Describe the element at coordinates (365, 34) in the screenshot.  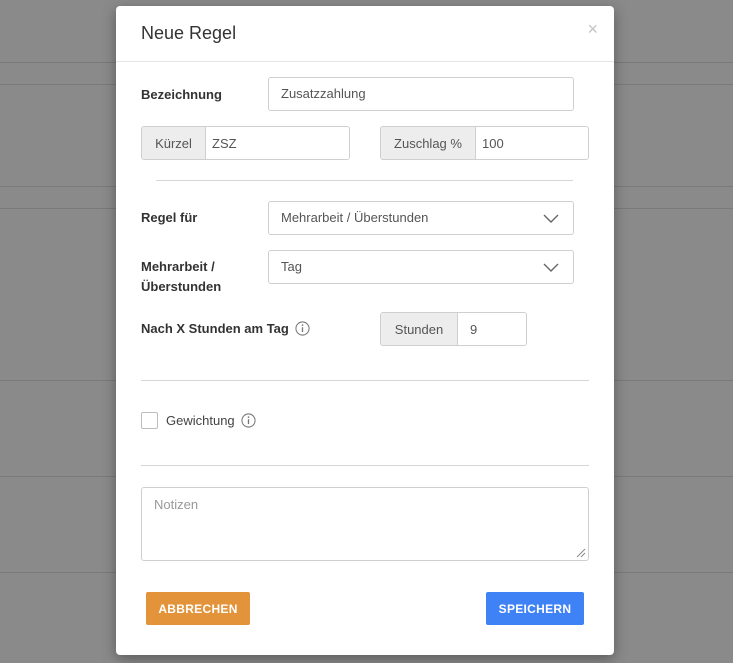
I see `dialog-header: Neue Regel ×` at that location.